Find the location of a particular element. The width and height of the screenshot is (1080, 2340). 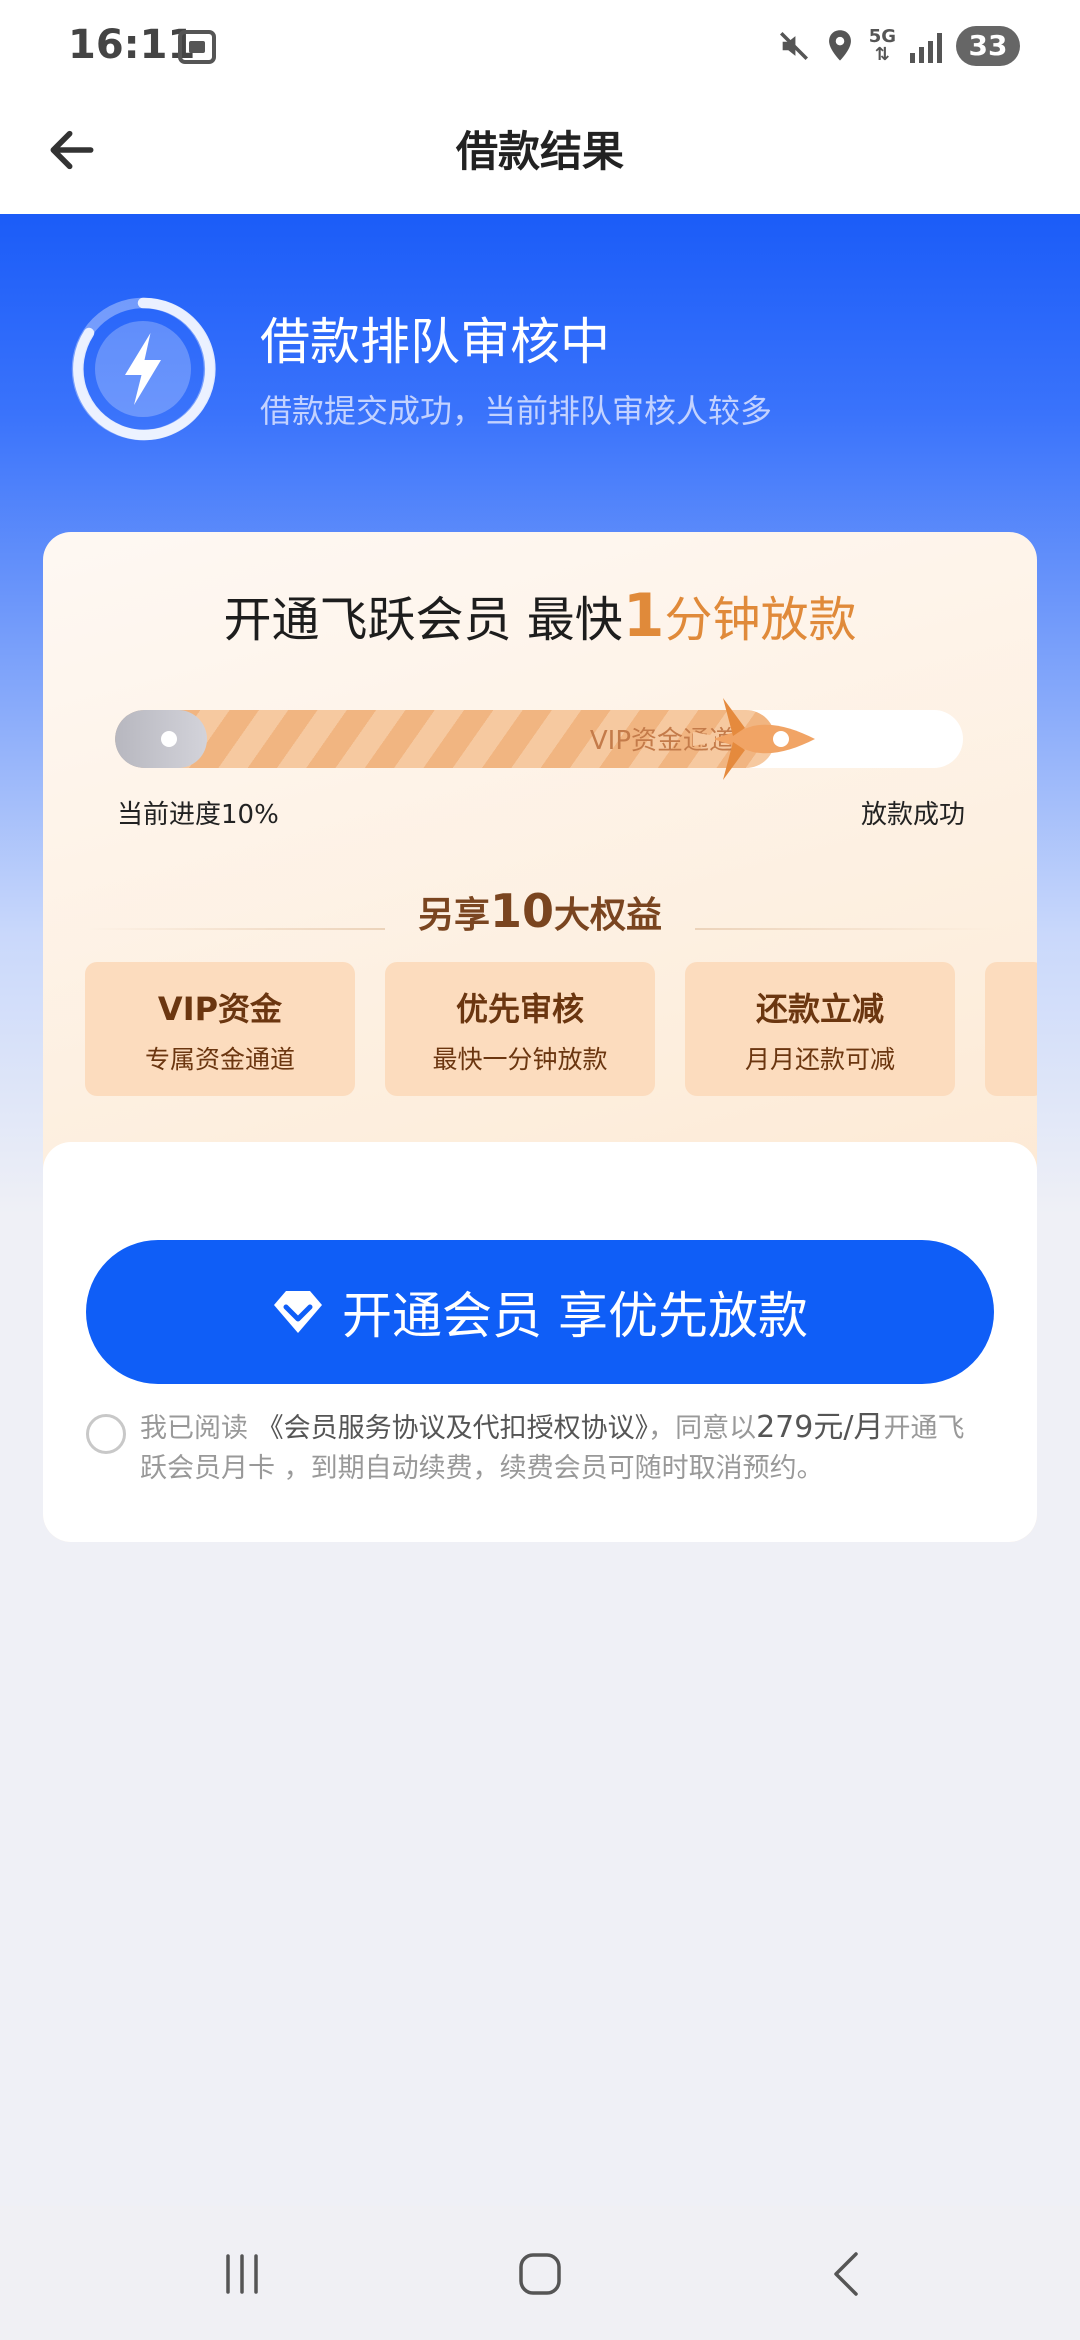

top-nav-bar: 借款结果 is located at coordinates (540, 157).